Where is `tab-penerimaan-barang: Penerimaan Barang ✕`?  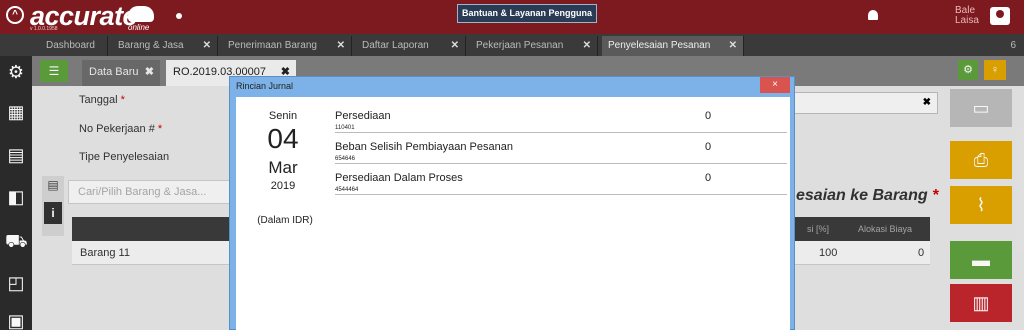
tab-penerimaan-barang: Penerimaan Barang ✕ is located at coordinates (287, 46).